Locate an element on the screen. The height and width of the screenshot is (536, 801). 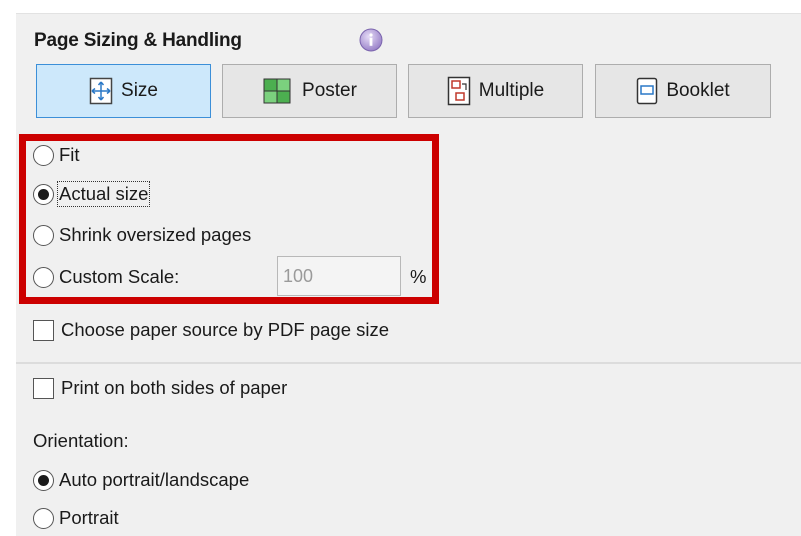
multiple-icon is located at coordinates (458, 91).